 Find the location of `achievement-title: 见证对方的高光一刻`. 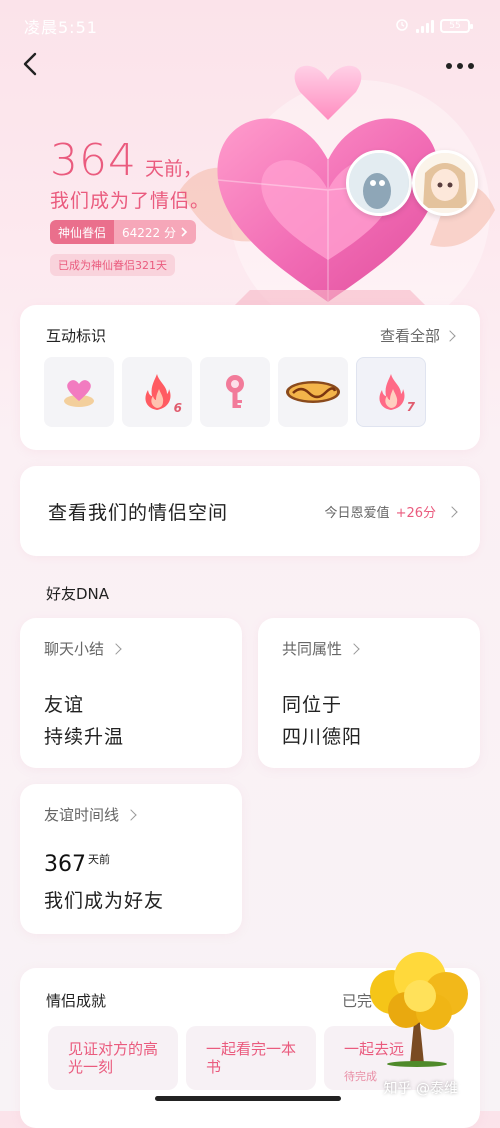

achievement-title: 见证对方的高光一刻 is located at coordinates (113, 1058).